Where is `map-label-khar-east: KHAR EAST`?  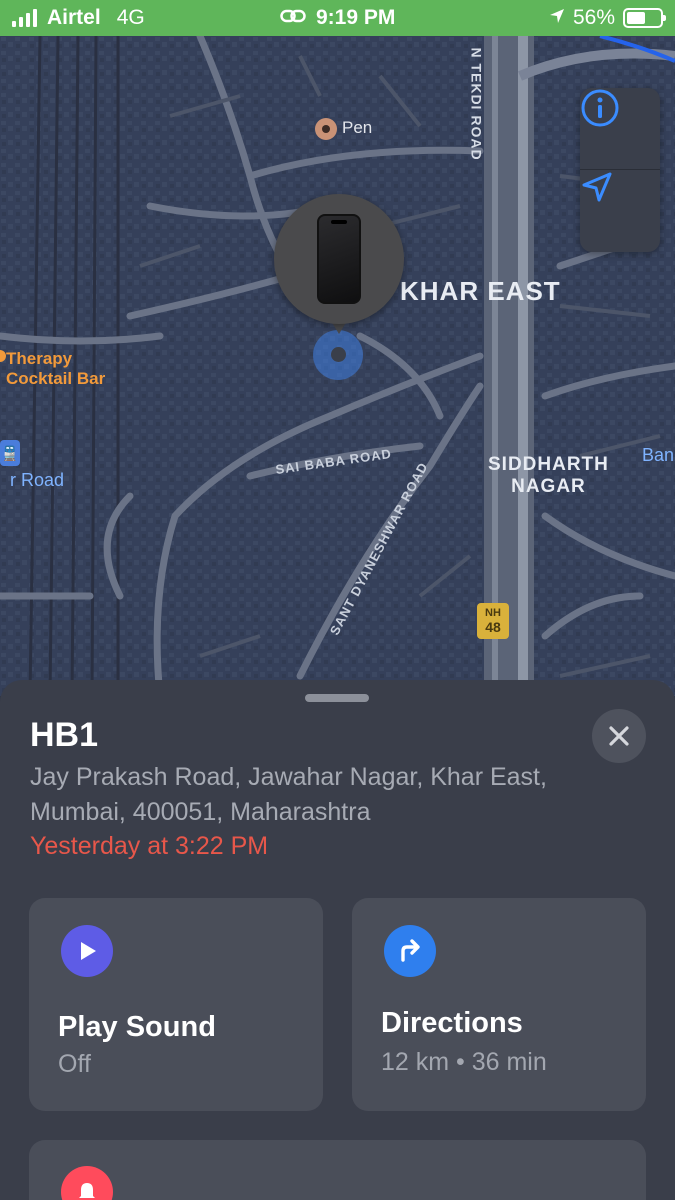
map-label-khar-east: KHAR EAST is located at coordinates (480, 291).